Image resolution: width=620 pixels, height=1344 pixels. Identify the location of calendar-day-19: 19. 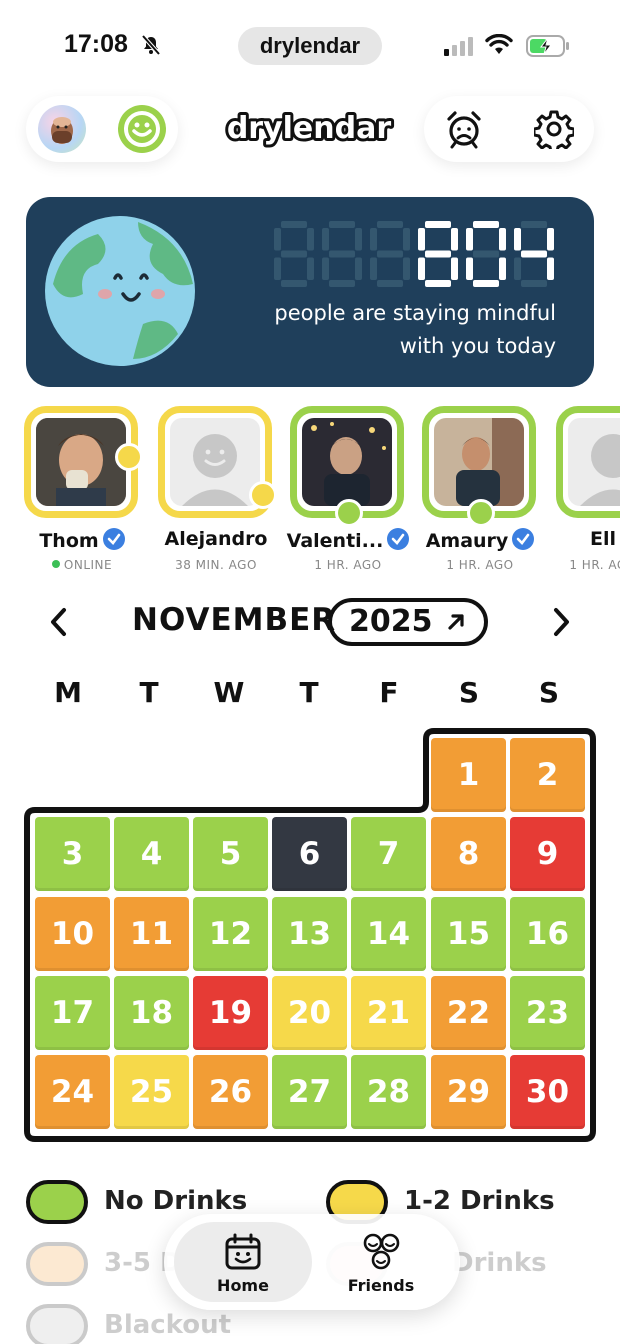
(230, 1013).